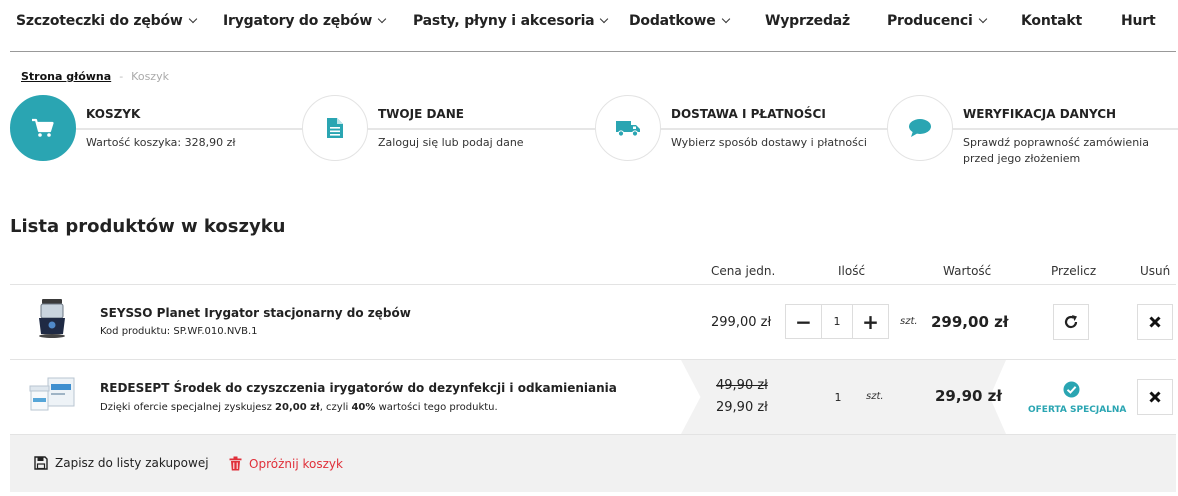 The height and width of the screenshot is (496, 1178). Describe the element at coordinates (967, 271) in the screenshot. I see `header-value: Wartość` at that location.